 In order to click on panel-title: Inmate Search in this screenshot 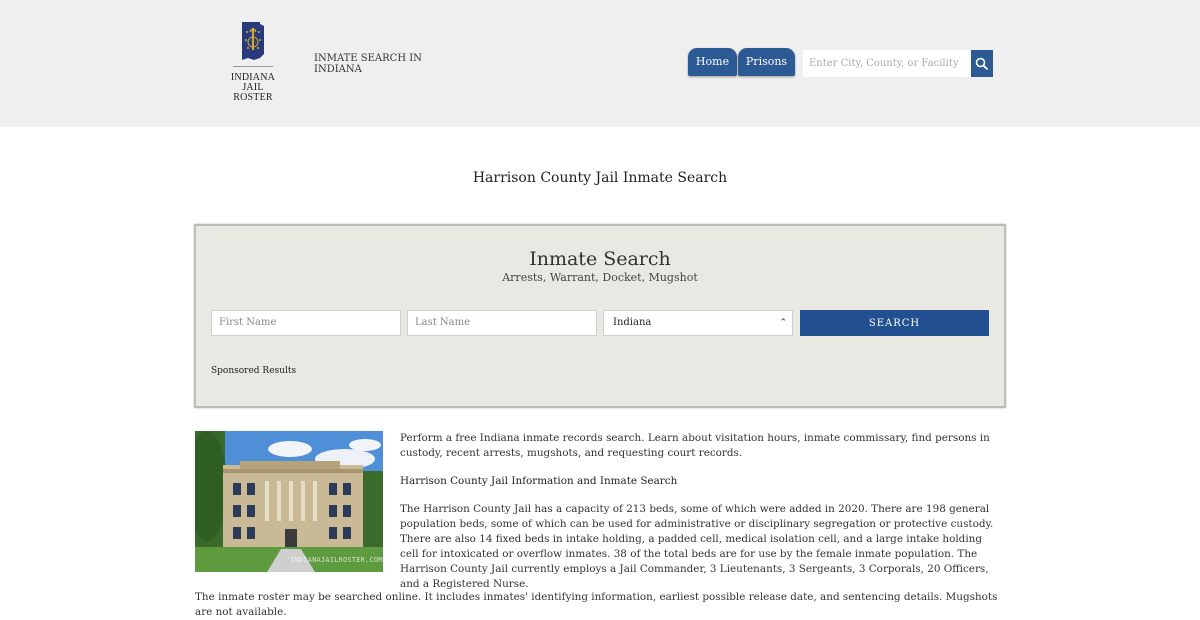, I will do `click(600, 259)`.